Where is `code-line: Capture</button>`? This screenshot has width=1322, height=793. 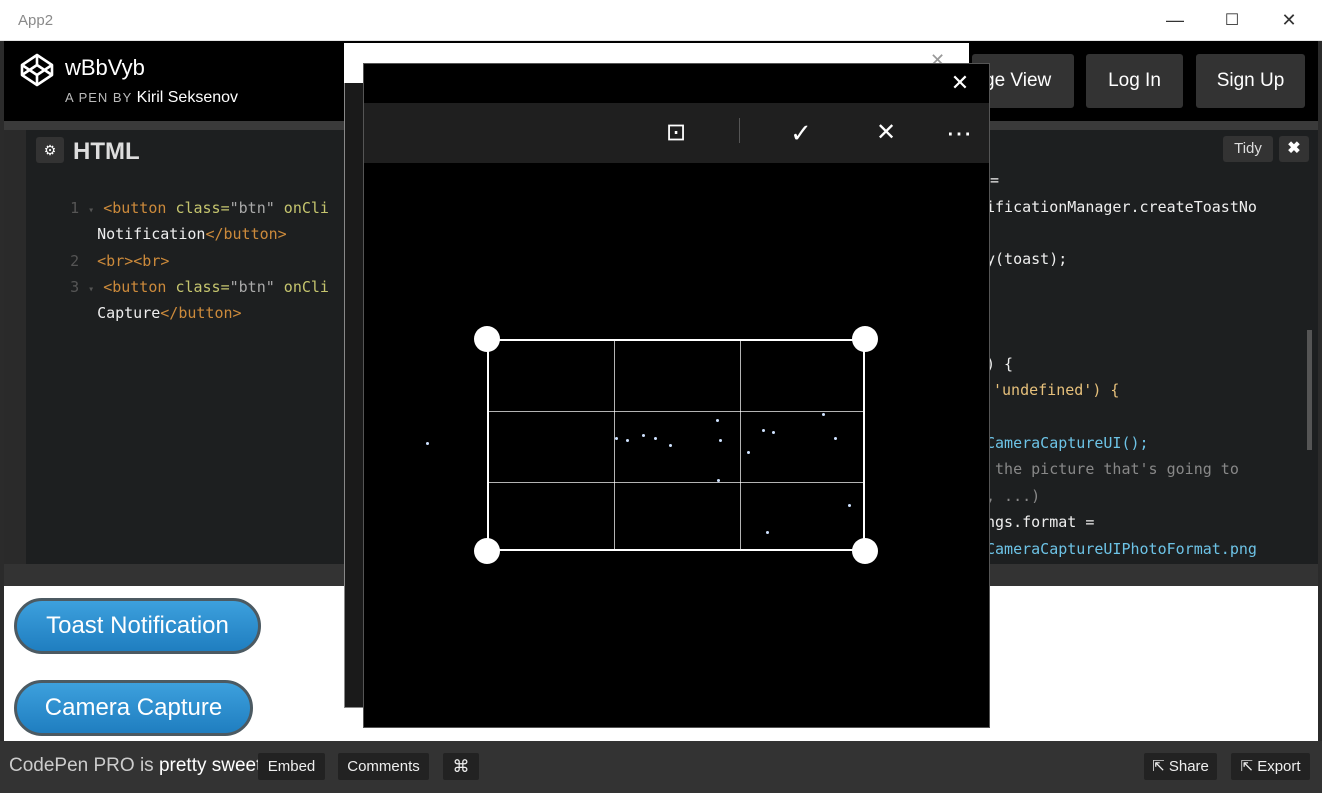
code-line: Capture</button> is located at coordinates (160, 304).